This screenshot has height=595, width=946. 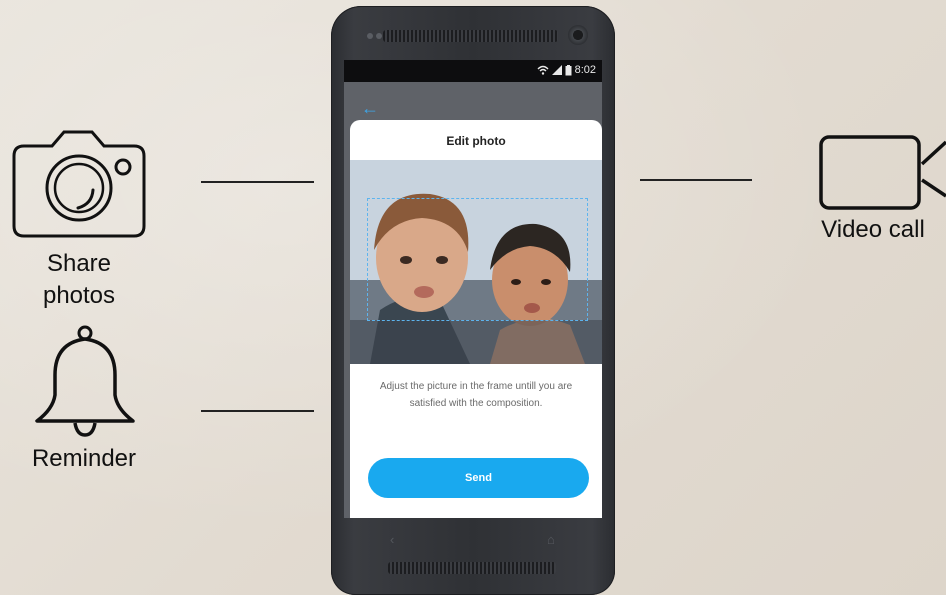 What do you see at coordinates (472, 568) in the screenshot?
I see `bottom-speaker-grille` at bounding box center [472, 568].